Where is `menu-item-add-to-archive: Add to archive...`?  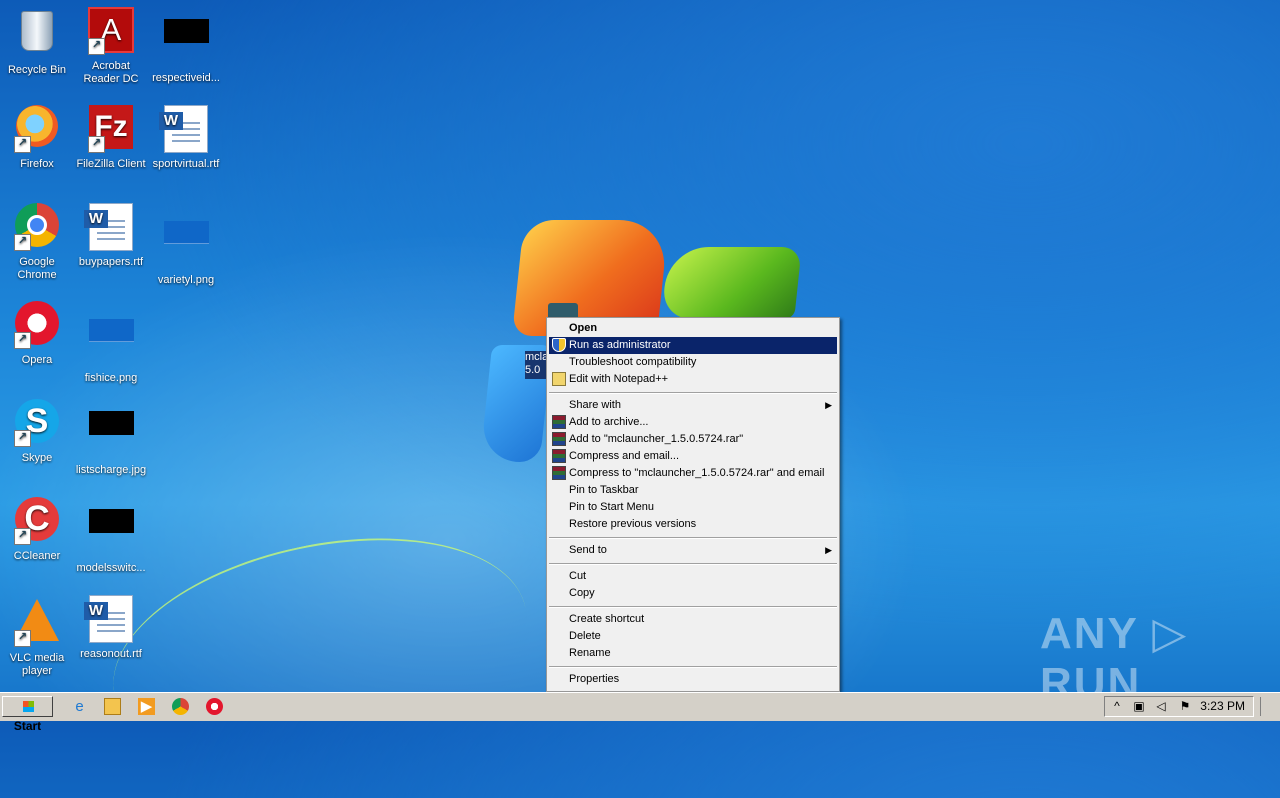
menu-item-add-to-archive: Add to archive... is located at coordinates (693, 422).